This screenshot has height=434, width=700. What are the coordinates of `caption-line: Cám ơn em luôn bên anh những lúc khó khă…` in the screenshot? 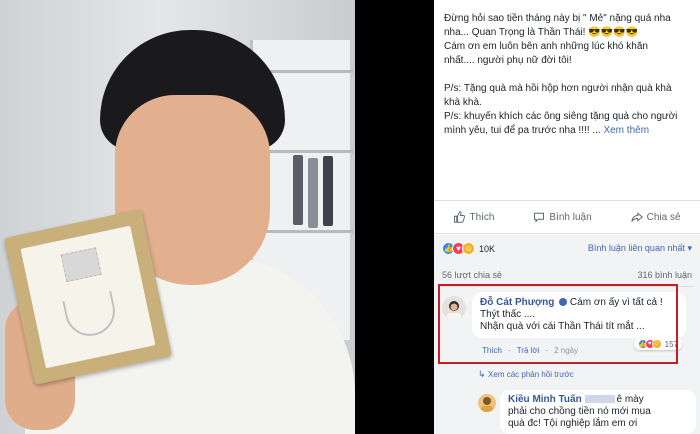 It's located at (546, 46).